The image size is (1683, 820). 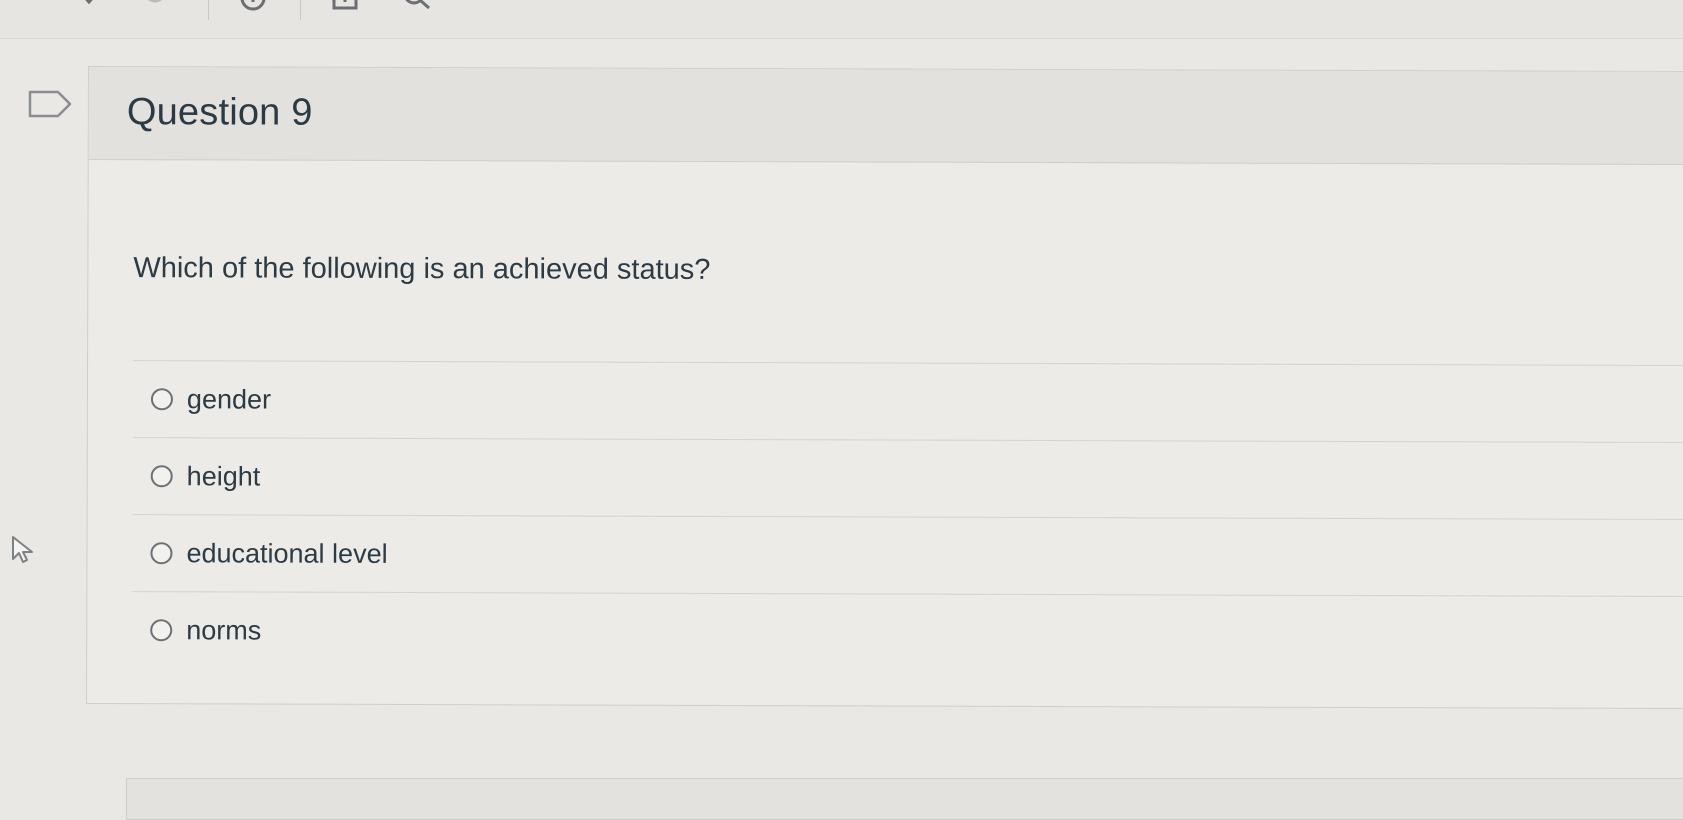 What do you see at coordinates (417, 7) in the screenshot?
I see `search-icon` at bounding box center [417, 7].